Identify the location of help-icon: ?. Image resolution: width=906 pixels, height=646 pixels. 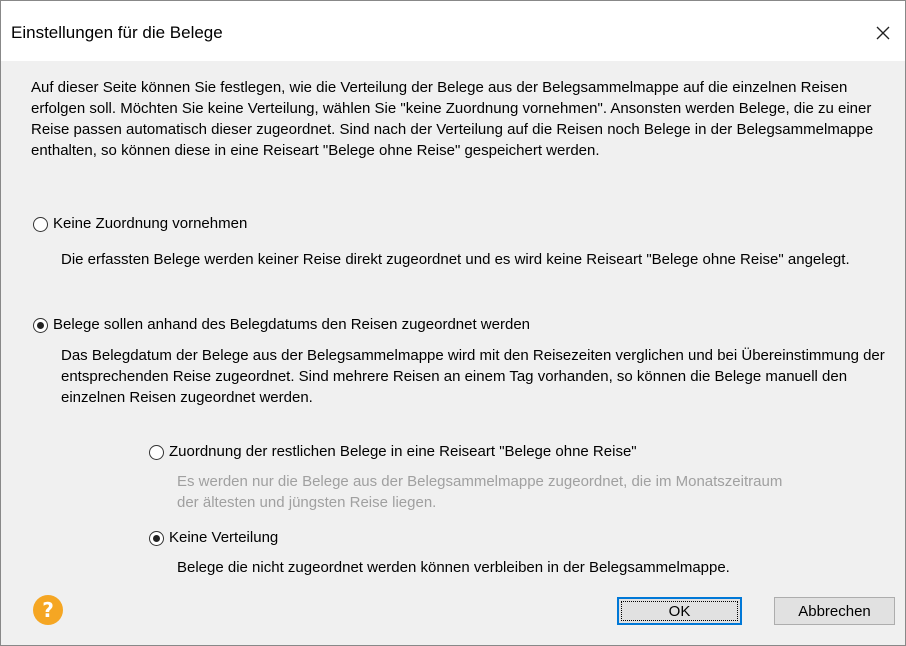
(48, 610).